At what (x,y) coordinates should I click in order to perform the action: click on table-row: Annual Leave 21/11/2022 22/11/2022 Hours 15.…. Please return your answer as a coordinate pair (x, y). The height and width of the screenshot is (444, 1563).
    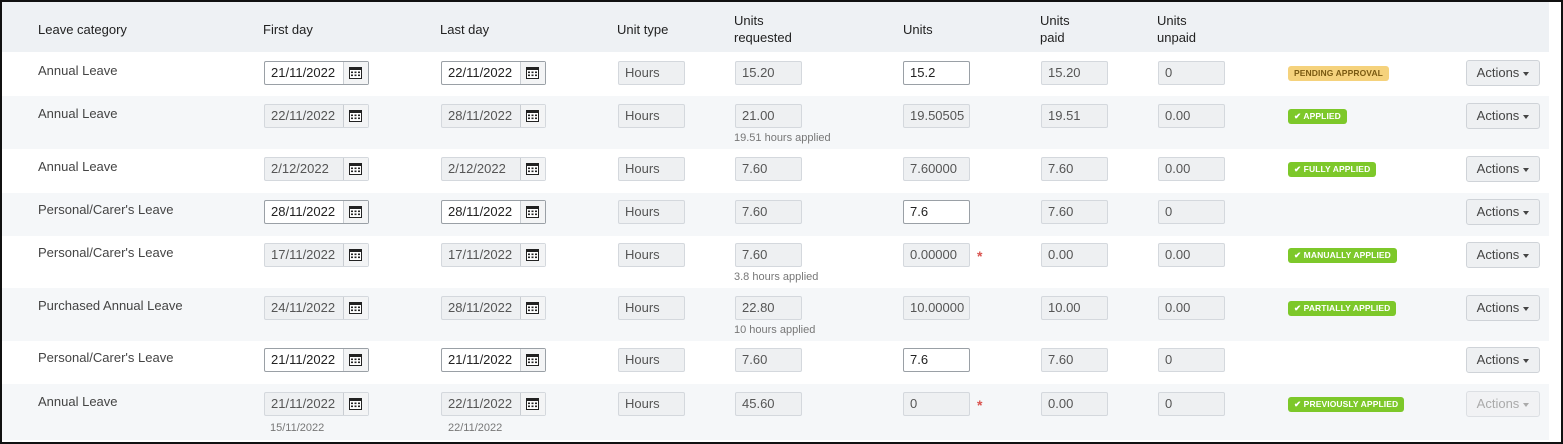
    Looking at the image, I should click on (775, 74).